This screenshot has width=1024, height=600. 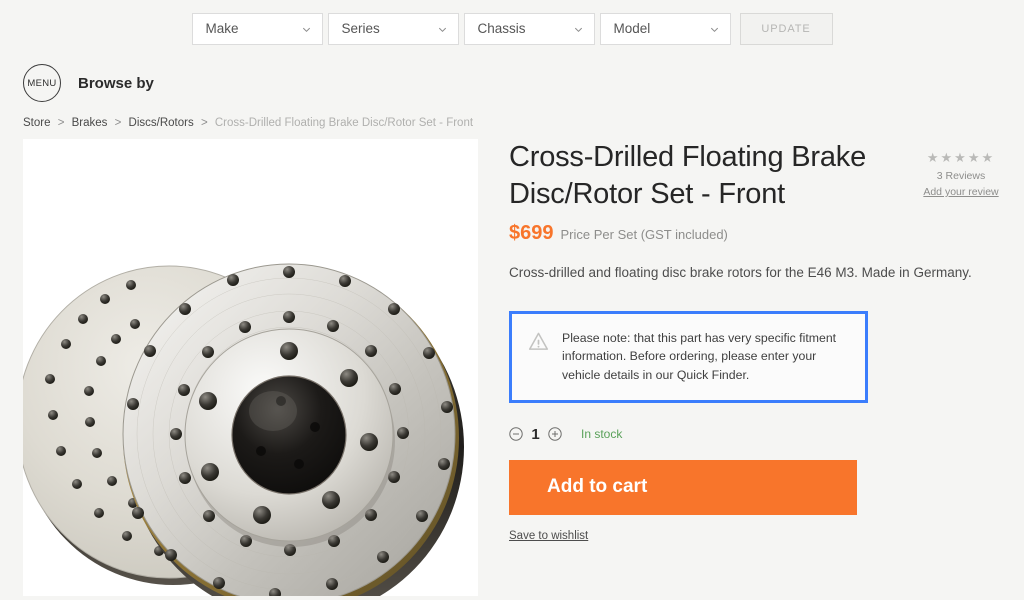 What do you see at coordinates (644, 235) in the screenshot?
I see `price-note: Price Per Set (GST included)` at bounding box center [644, 235].